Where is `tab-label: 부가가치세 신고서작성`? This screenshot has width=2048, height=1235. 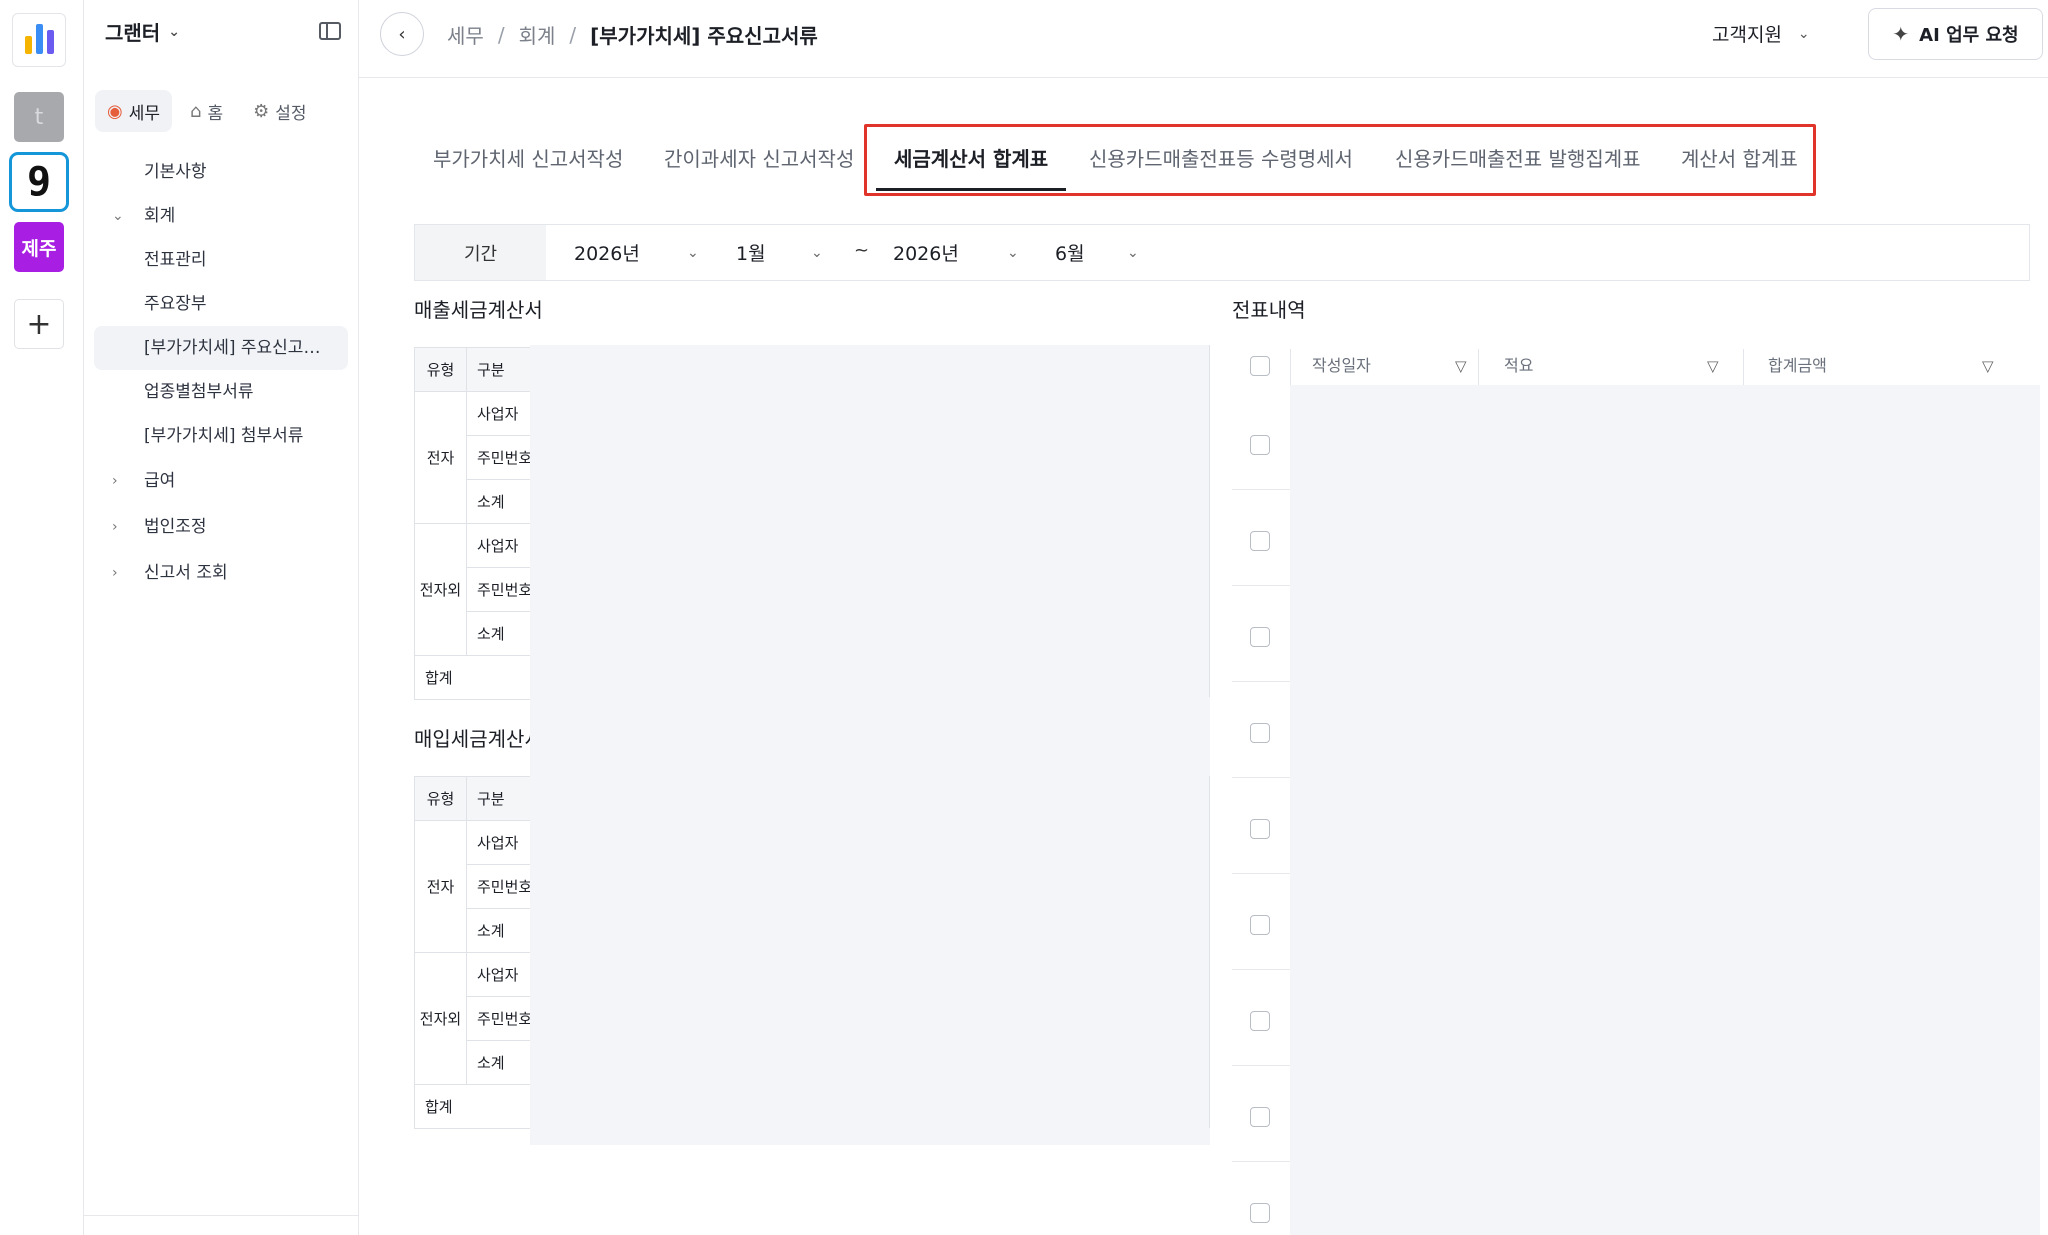
tab-label: 부가가치세 신고서작성 is located at coordinates (528, 159).